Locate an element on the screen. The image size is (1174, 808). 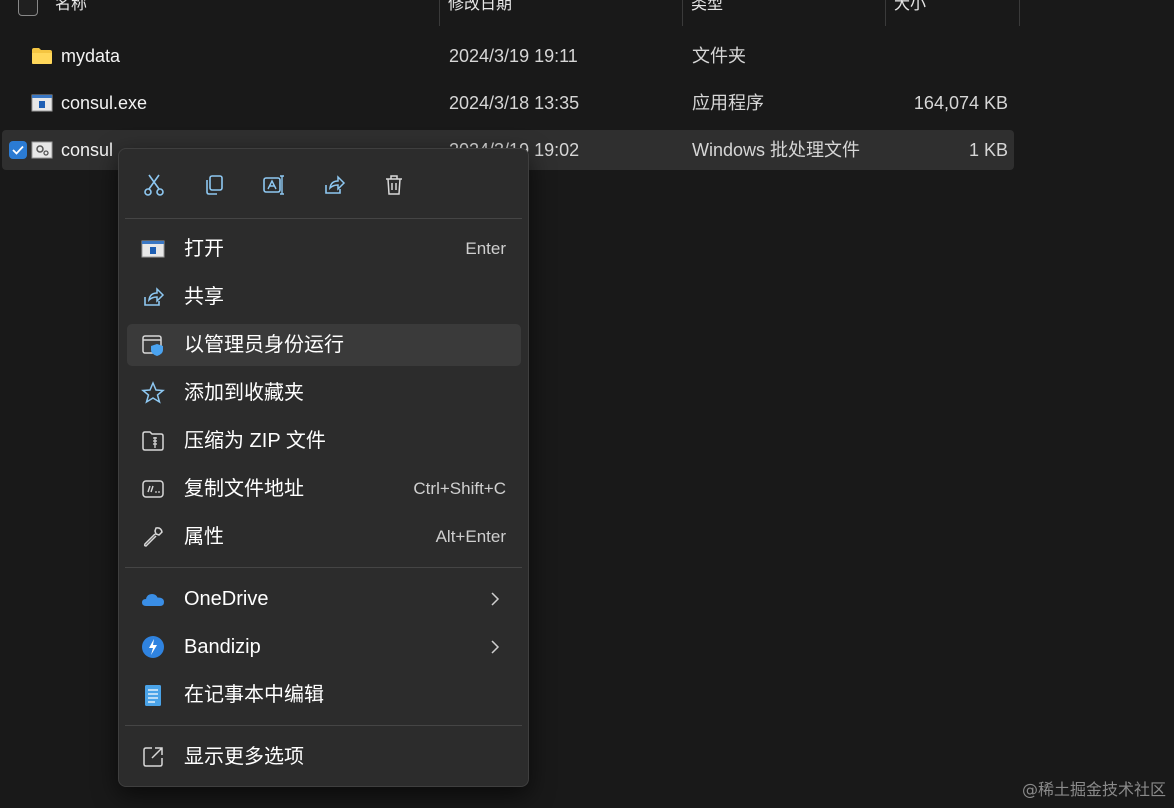
exe-icon is located at coordinates (42, 103).